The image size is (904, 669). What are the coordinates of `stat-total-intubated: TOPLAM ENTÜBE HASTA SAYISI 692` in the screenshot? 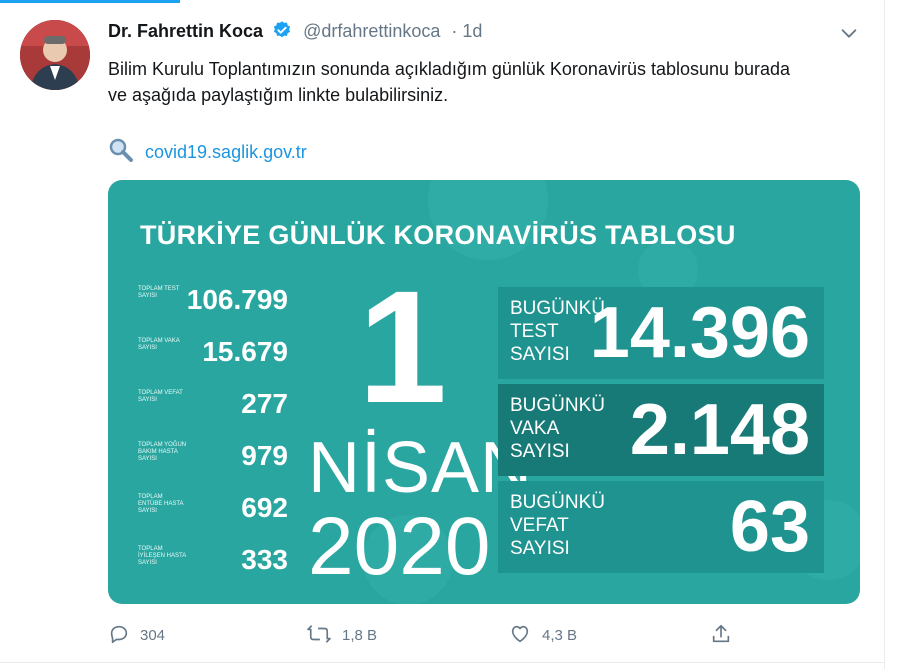 It's located at (213, 509).